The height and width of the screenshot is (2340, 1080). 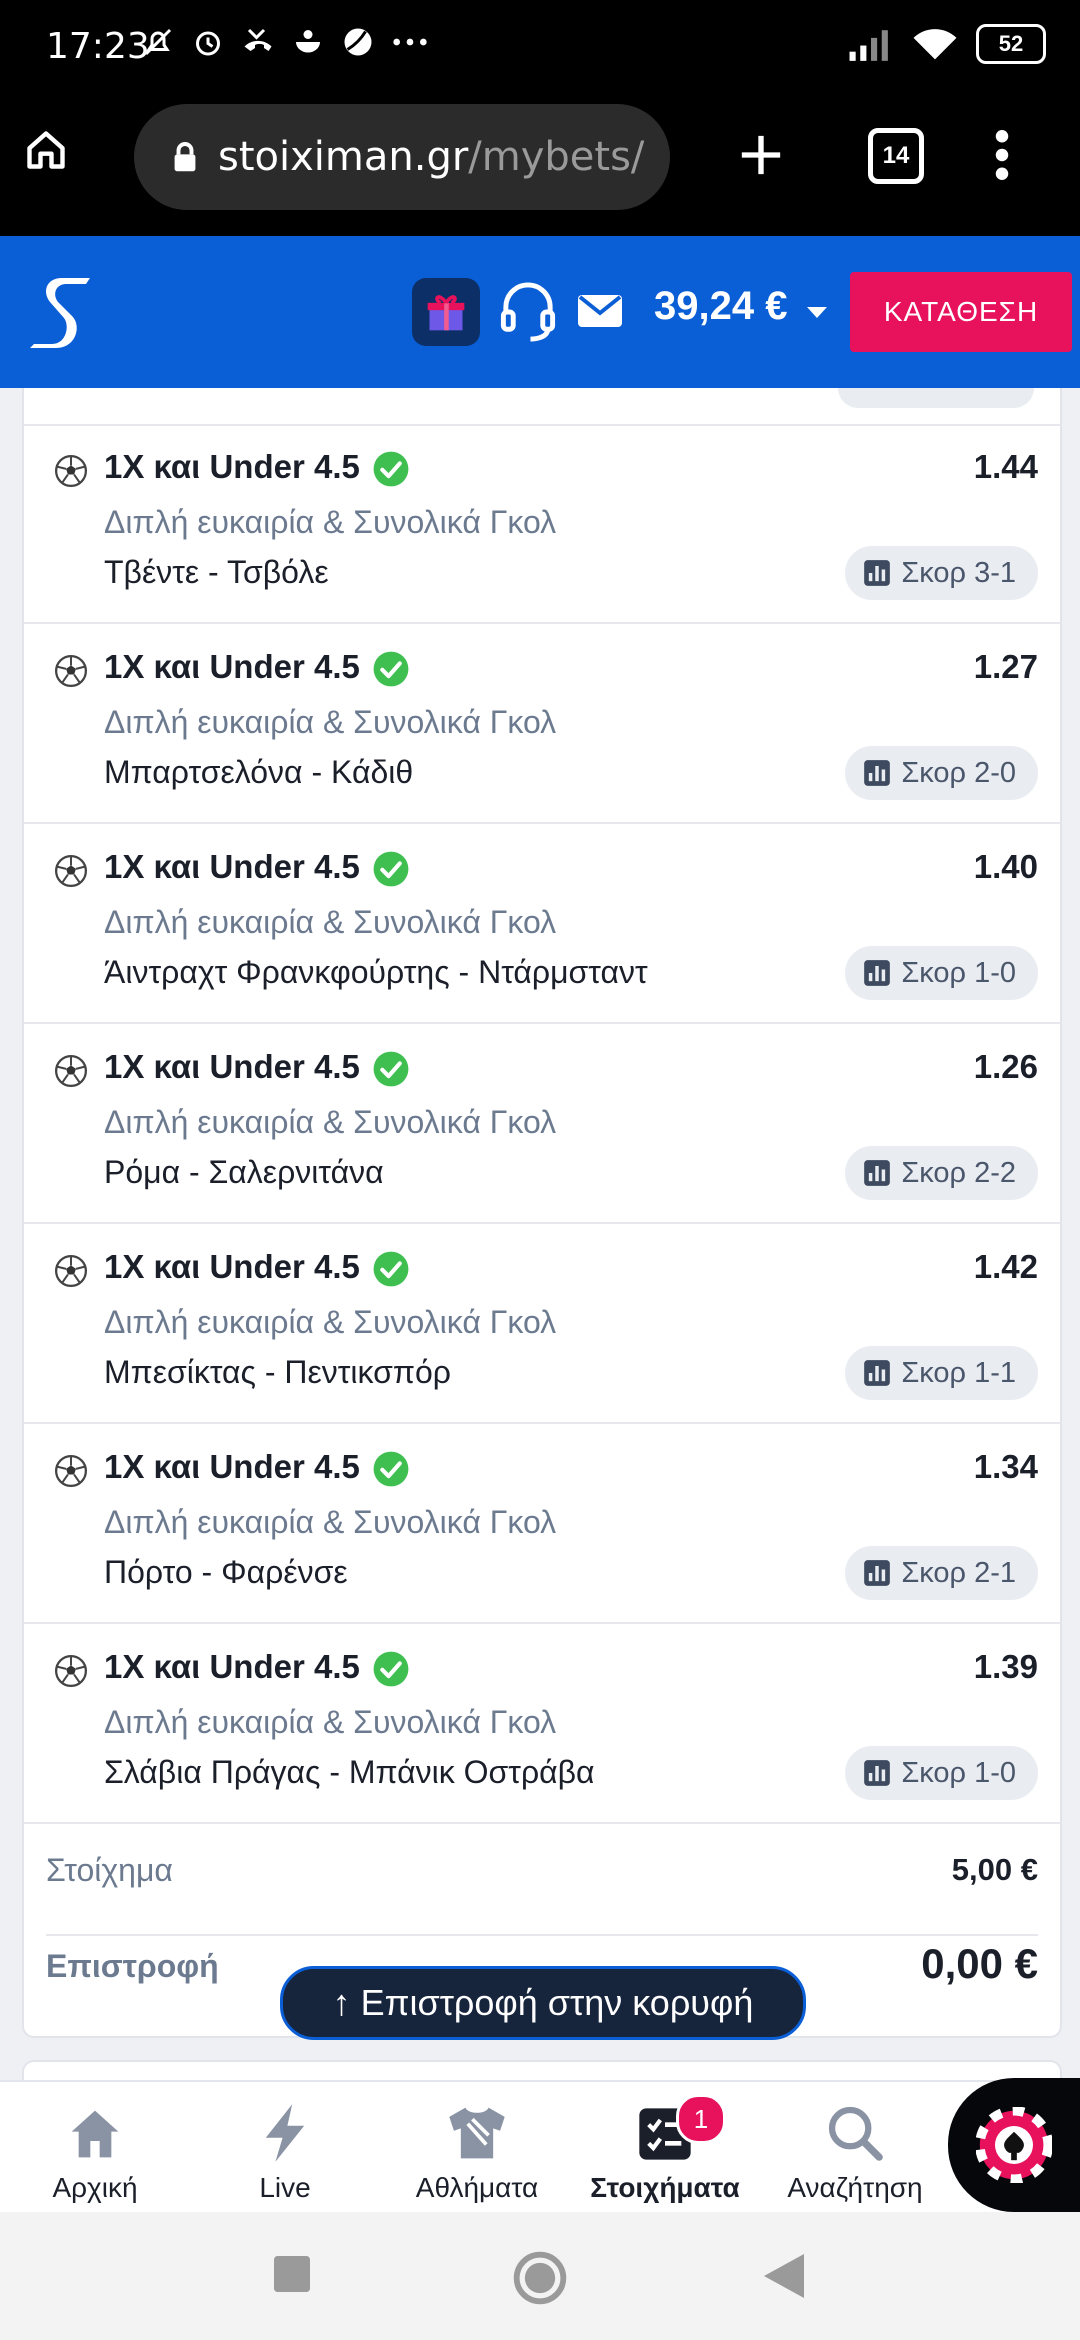 I want to click on odds-value: 1.44, so click(x=1005, y=466).